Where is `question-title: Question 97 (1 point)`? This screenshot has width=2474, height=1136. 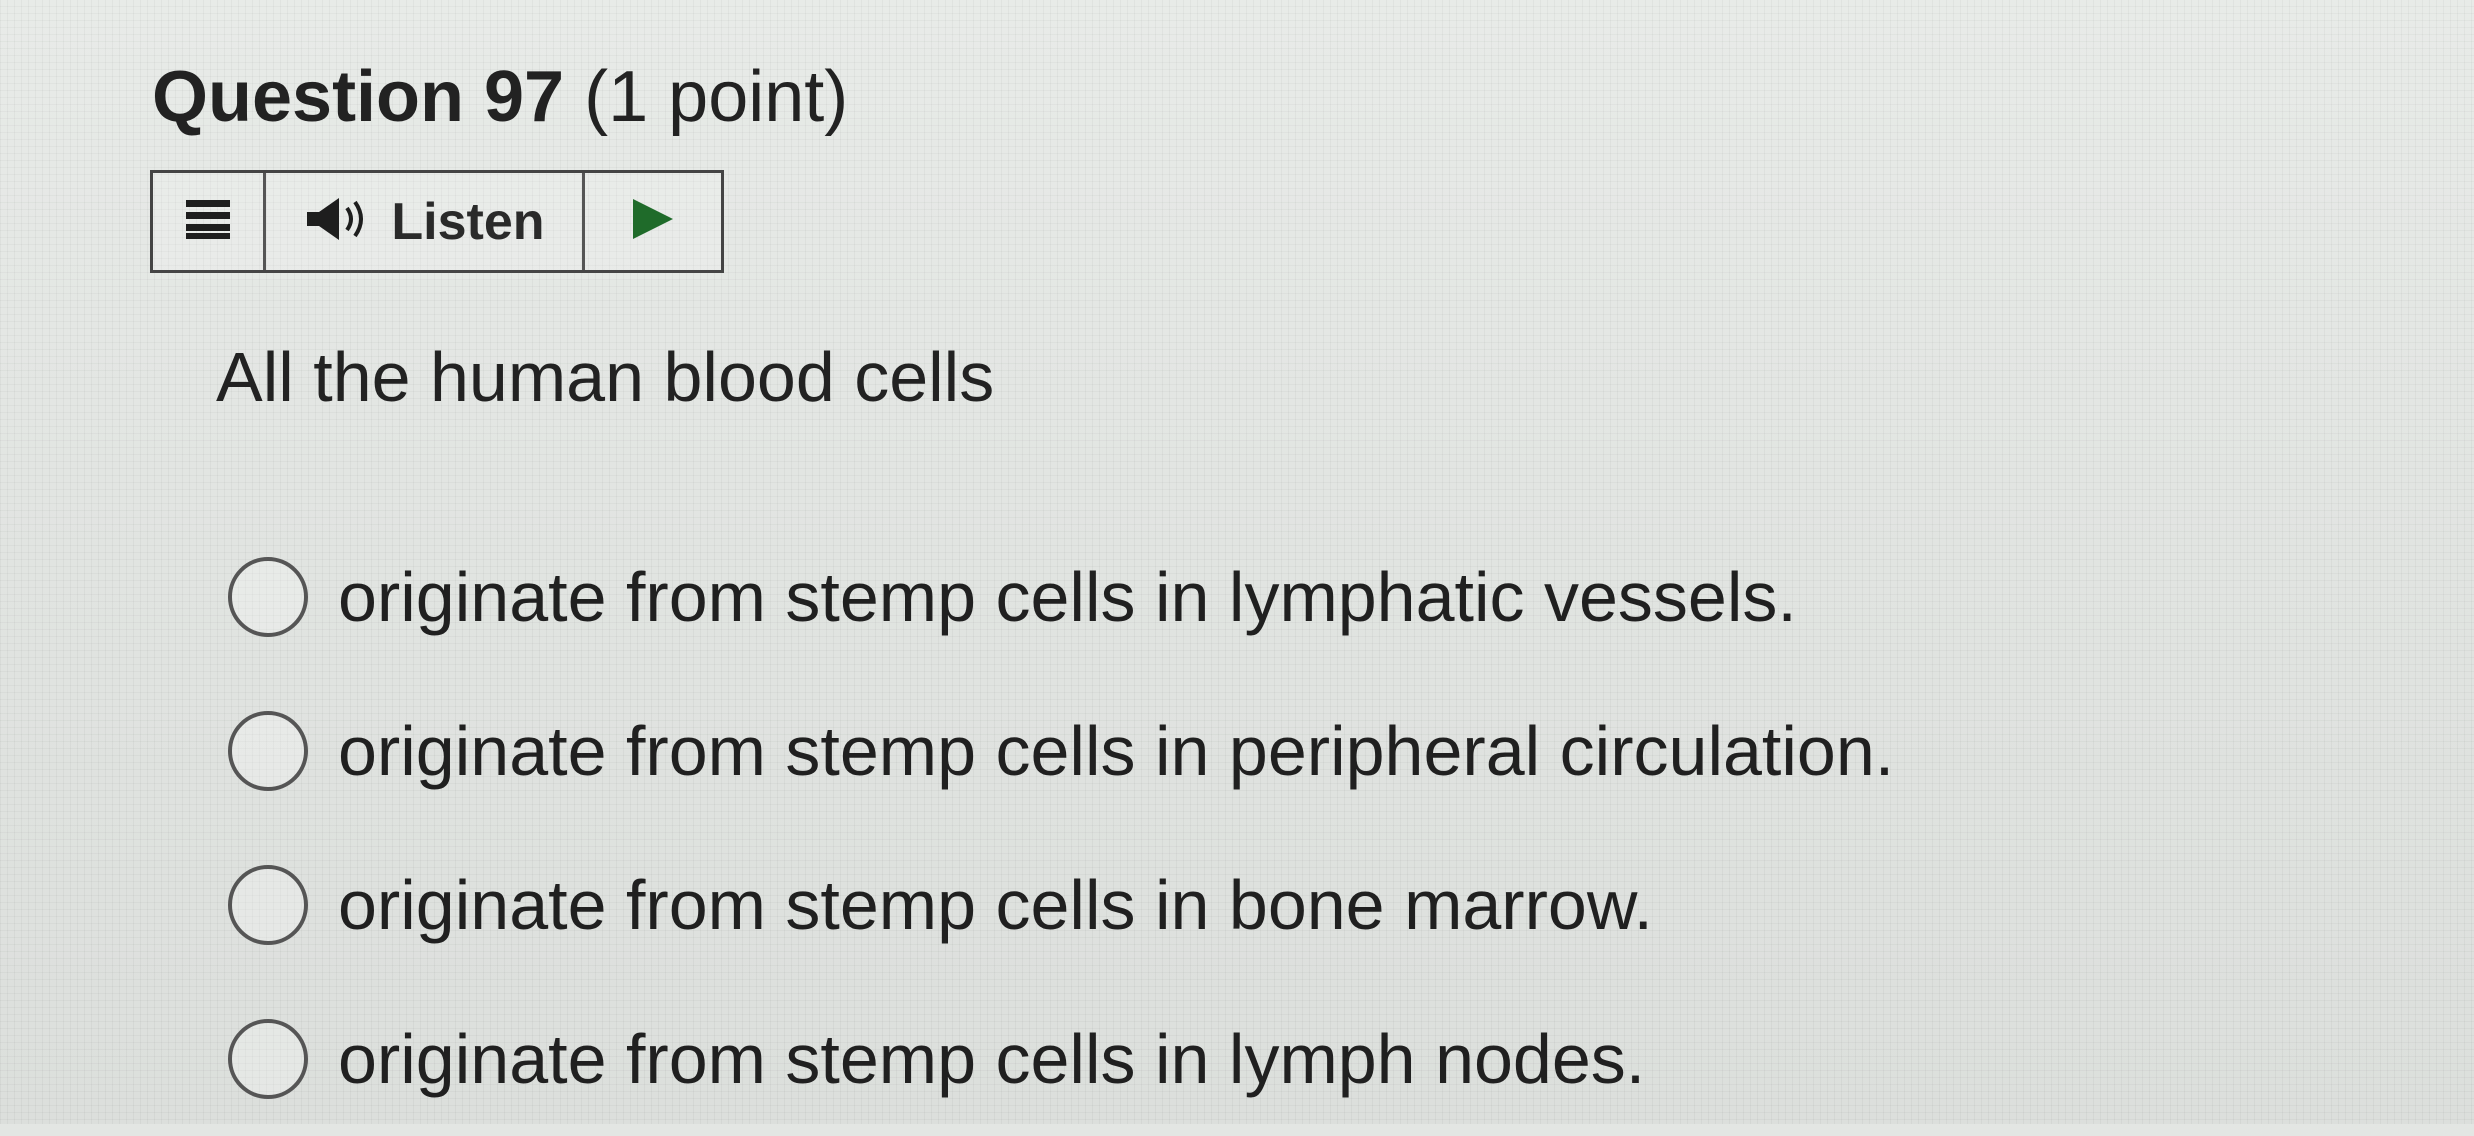 question-title: Question 97 (1 point) is located at coordinates (500, 97).